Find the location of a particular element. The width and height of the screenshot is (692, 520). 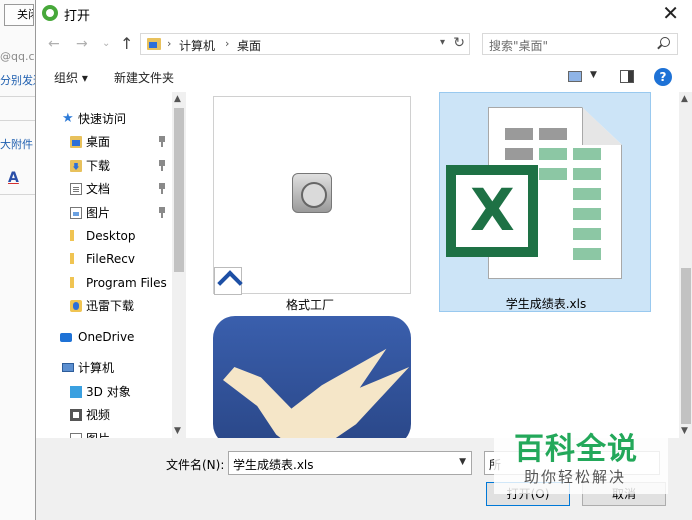

excel-badge-inner: X is located at coordinates (492, 211).